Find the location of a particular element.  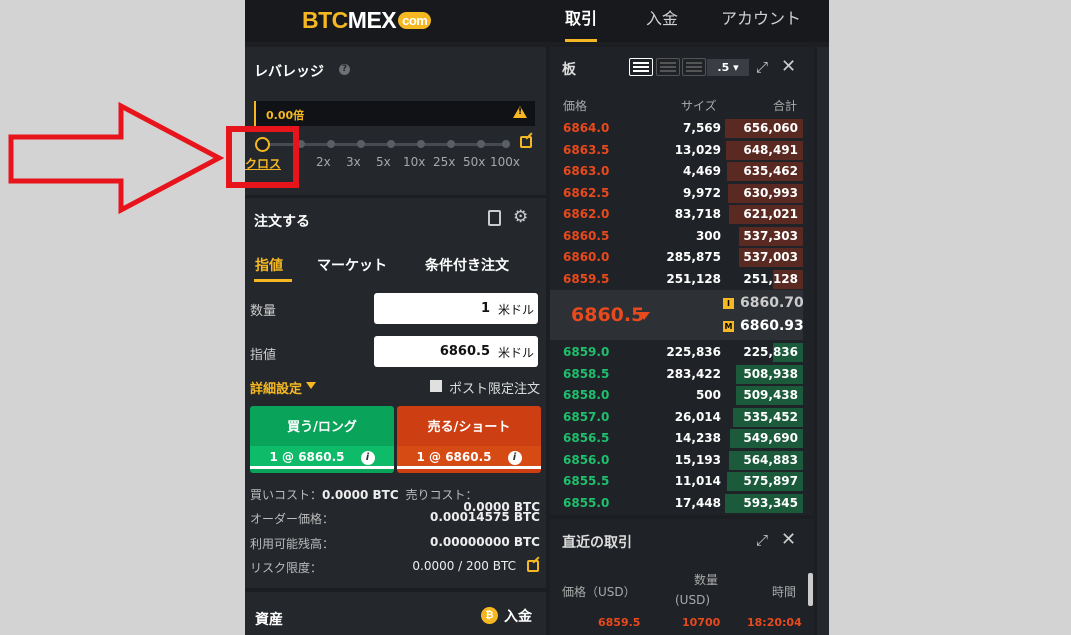

row-price: 6859.0 is located at coordinates (586, 352).